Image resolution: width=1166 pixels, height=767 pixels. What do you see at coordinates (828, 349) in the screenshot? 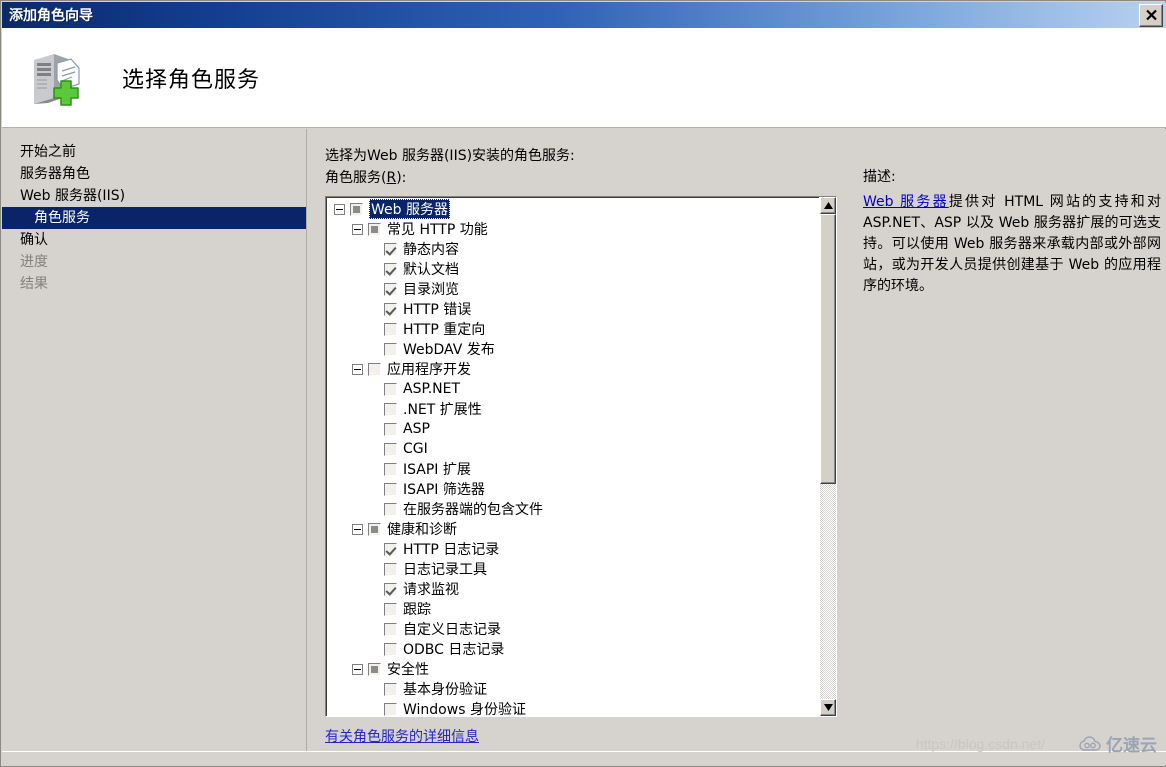
I see `scrollbar-thumb` at bounding box center [828, 349].